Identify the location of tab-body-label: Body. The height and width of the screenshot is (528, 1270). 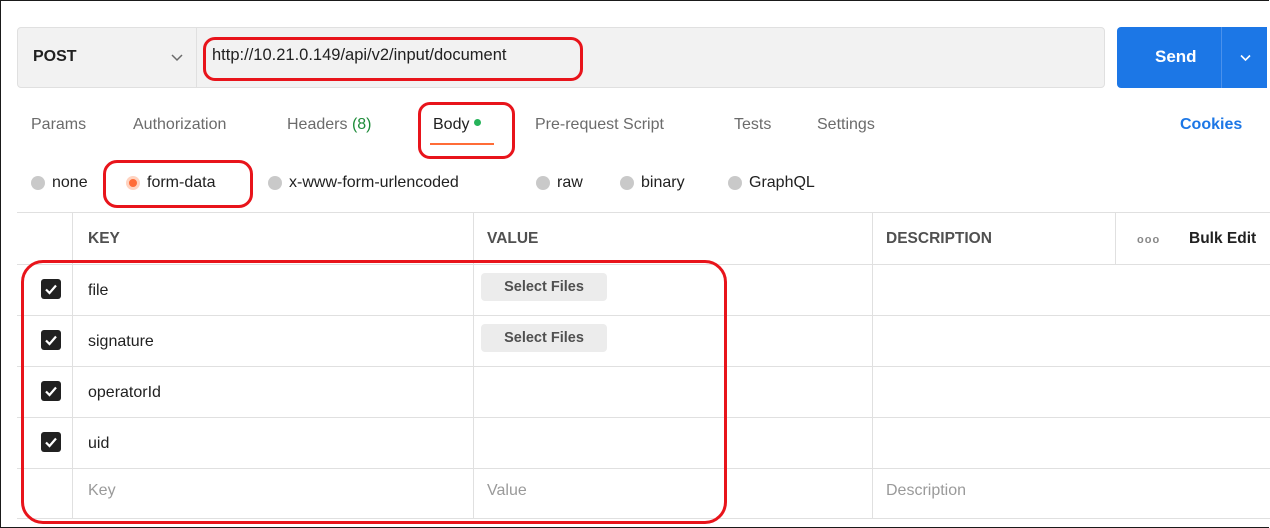
(451, 124).